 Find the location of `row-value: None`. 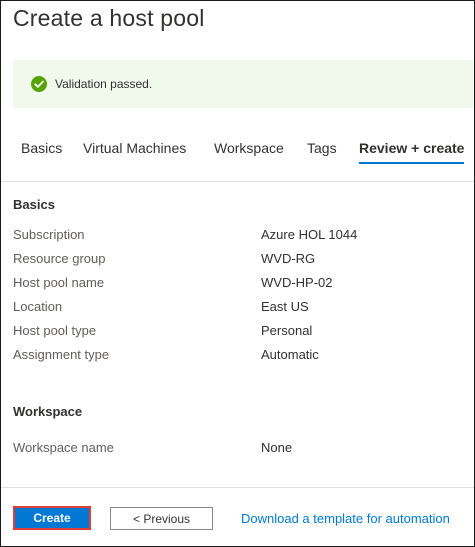

row-value: None is located at coordinates (277, 447).